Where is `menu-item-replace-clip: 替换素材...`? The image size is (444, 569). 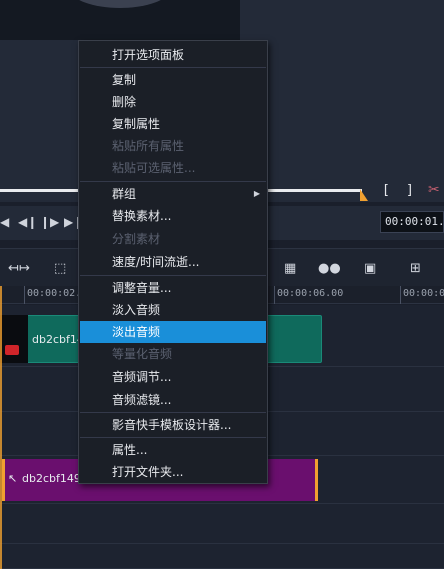
menu-item-replace-clip: 替换素材... is located at coordinates (173, 216).